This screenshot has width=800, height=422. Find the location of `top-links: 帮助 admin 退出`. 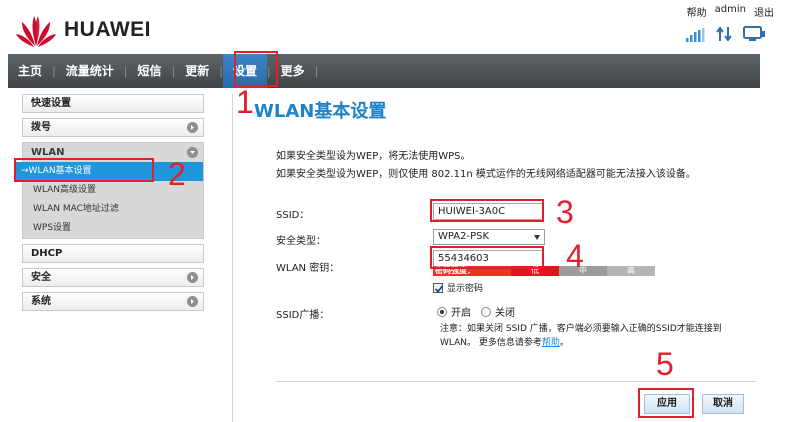

top-links: 帮助 admin 退出 is located at coordinates (730, 11).